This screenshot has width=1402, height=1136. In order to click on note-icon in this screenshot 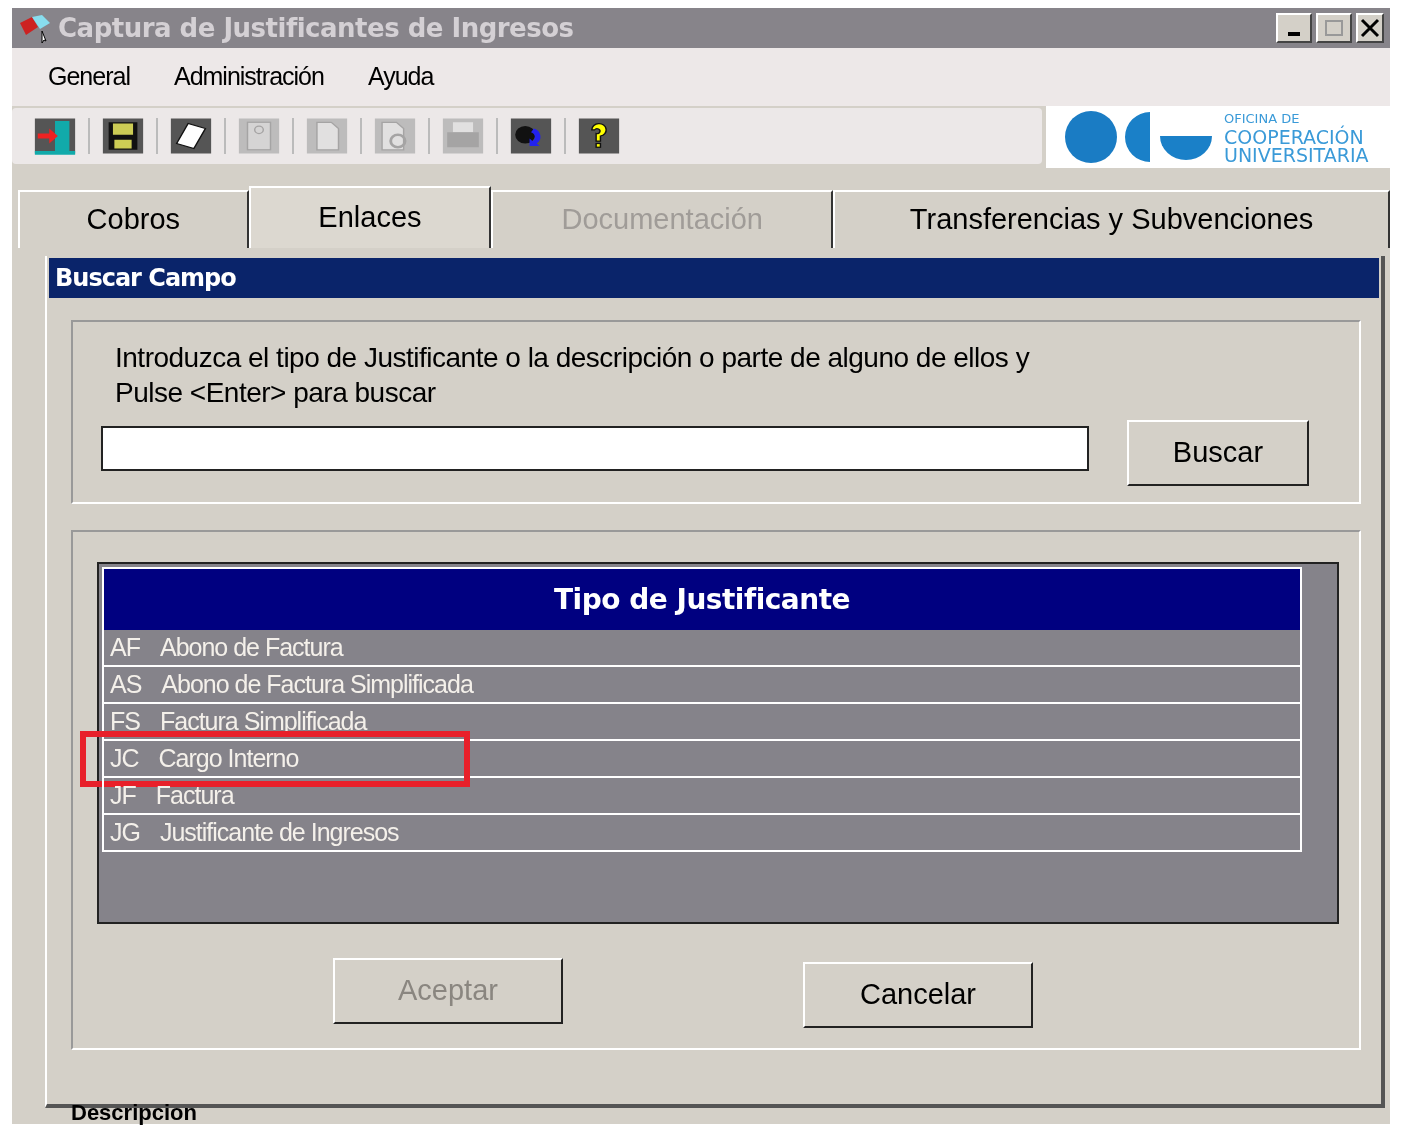, I will do `click(191, 136)`.